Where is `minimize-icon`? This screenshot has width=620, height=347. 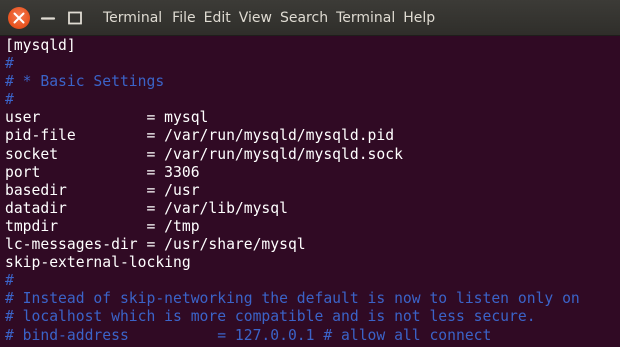
minimize-icon is located at coordinates (48, 18).